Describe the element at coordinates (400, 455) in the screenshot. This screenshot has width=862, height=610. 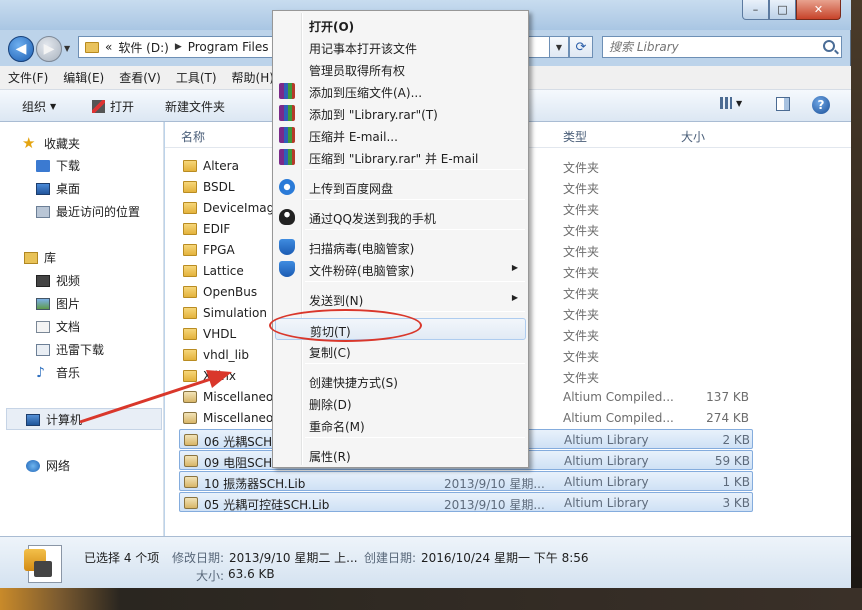
I see `context-menu-item: 属性(R)` at that location.